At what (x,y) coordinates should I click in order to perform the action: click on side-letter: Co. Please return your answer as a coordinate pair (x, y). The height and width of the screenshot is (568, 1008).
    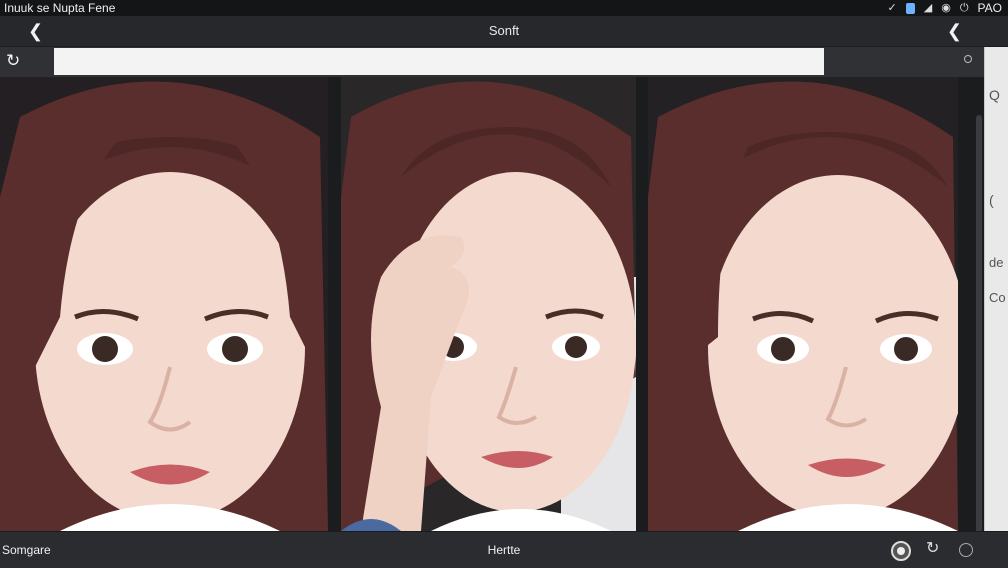
    Looking at the image, I should click on (997, 297).